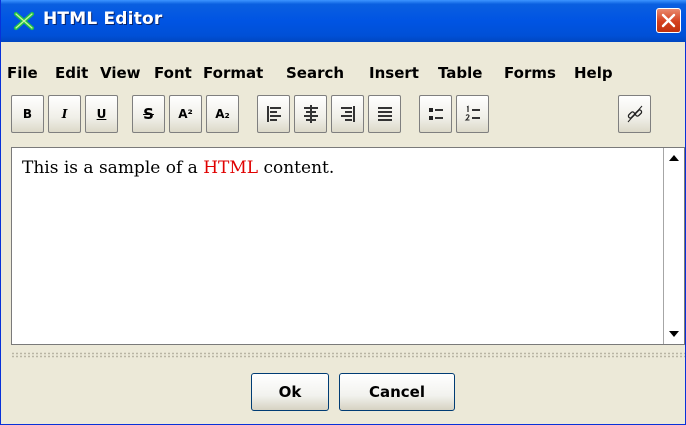 Image resolution: width=686 pixels, height=425 pixels. I want to click on menu-help: Help, so click(593, 73).